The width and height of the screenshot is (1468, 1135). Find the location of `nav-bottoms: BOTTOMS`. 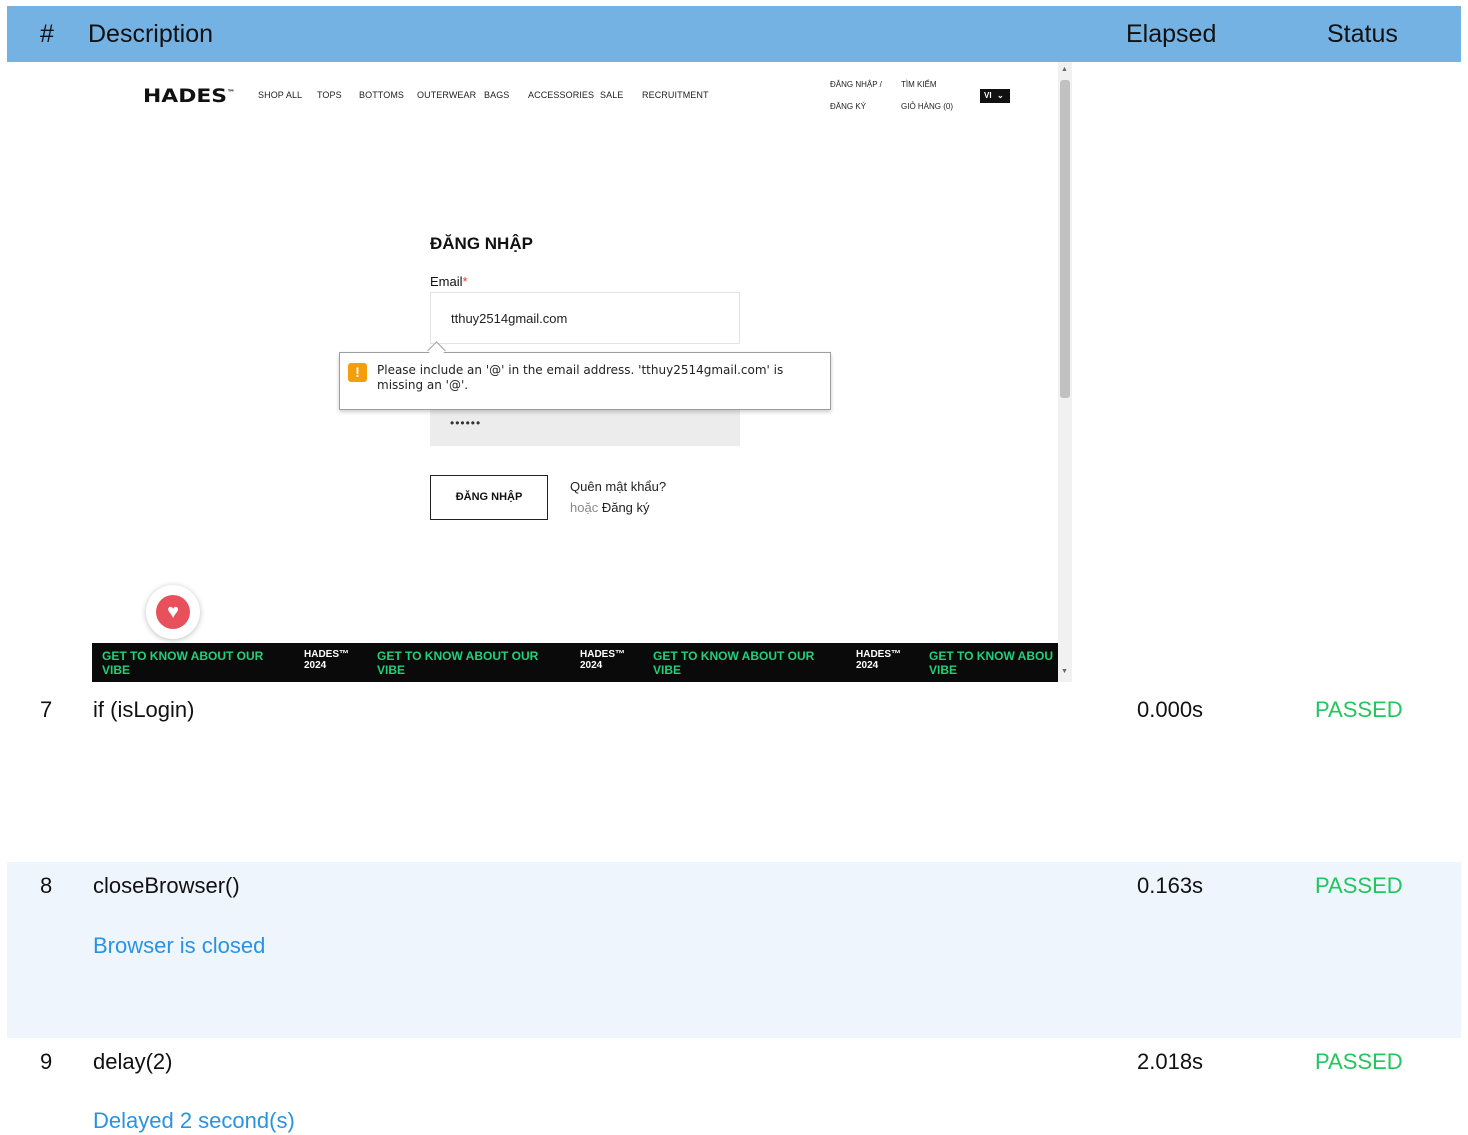

nav-bottoms: BOTTOMS is located at coordinates (381, 95).